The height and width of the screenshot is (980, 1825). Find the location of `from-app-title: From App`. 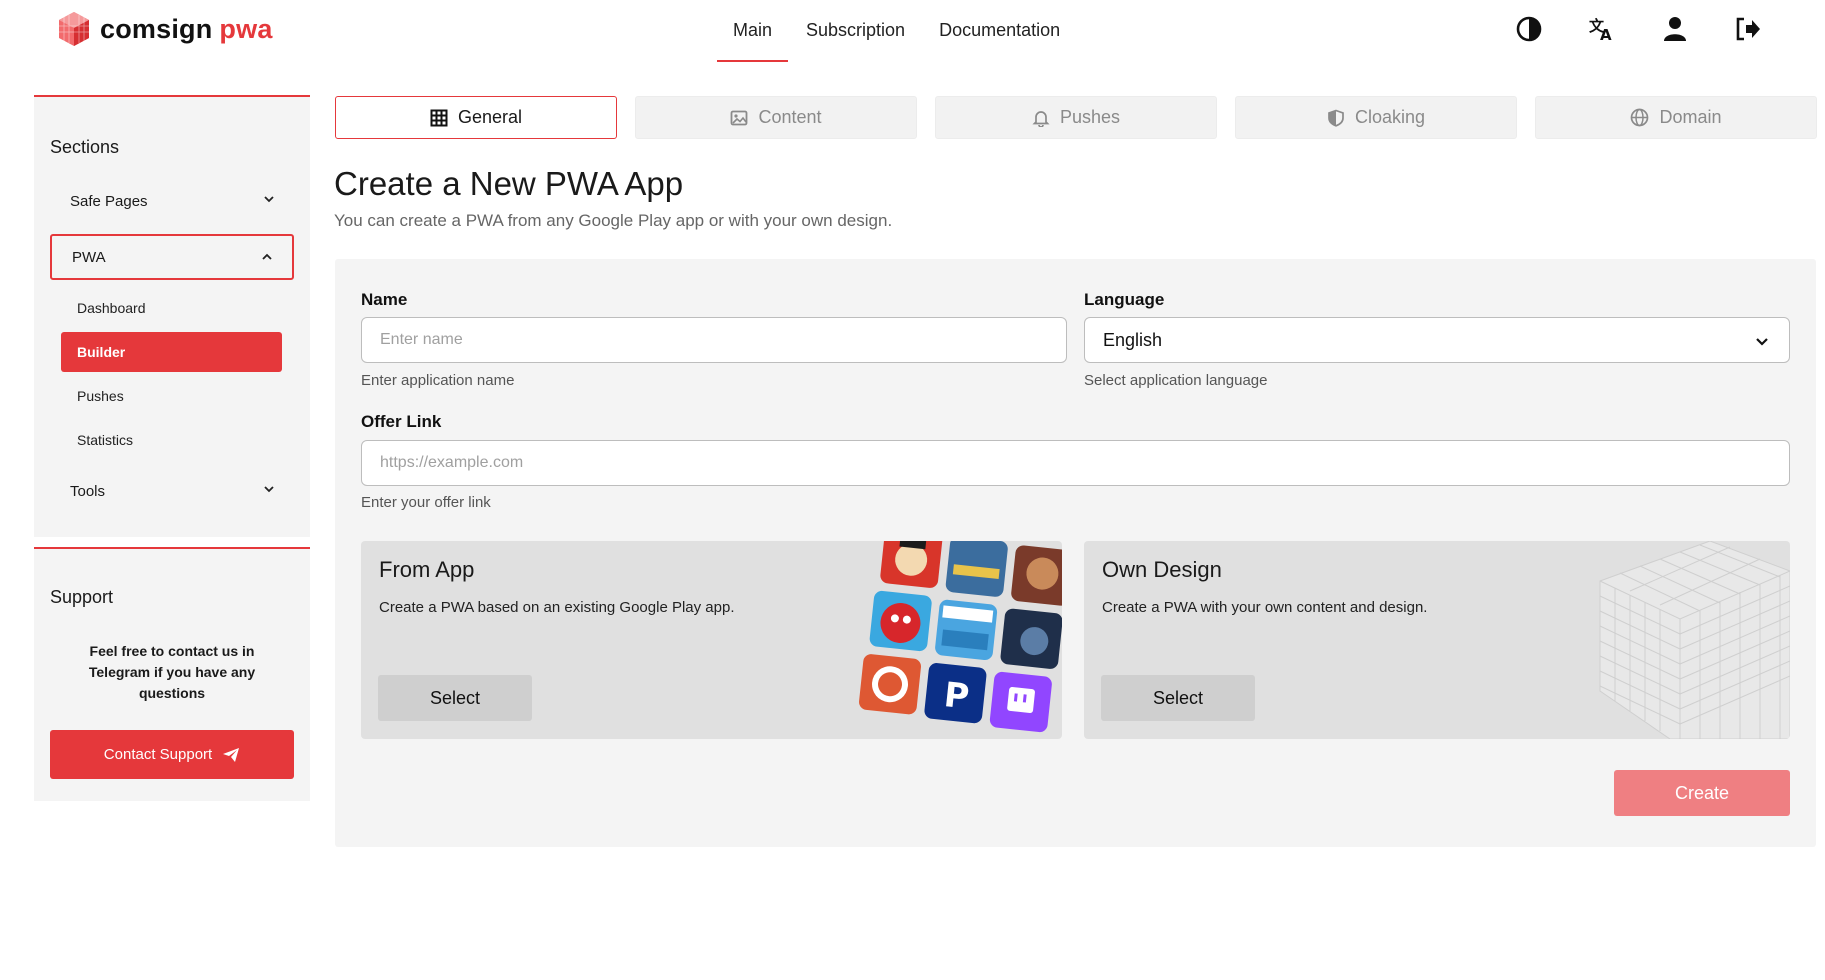

from-app-title: From App is located at coordinates (427, 569).